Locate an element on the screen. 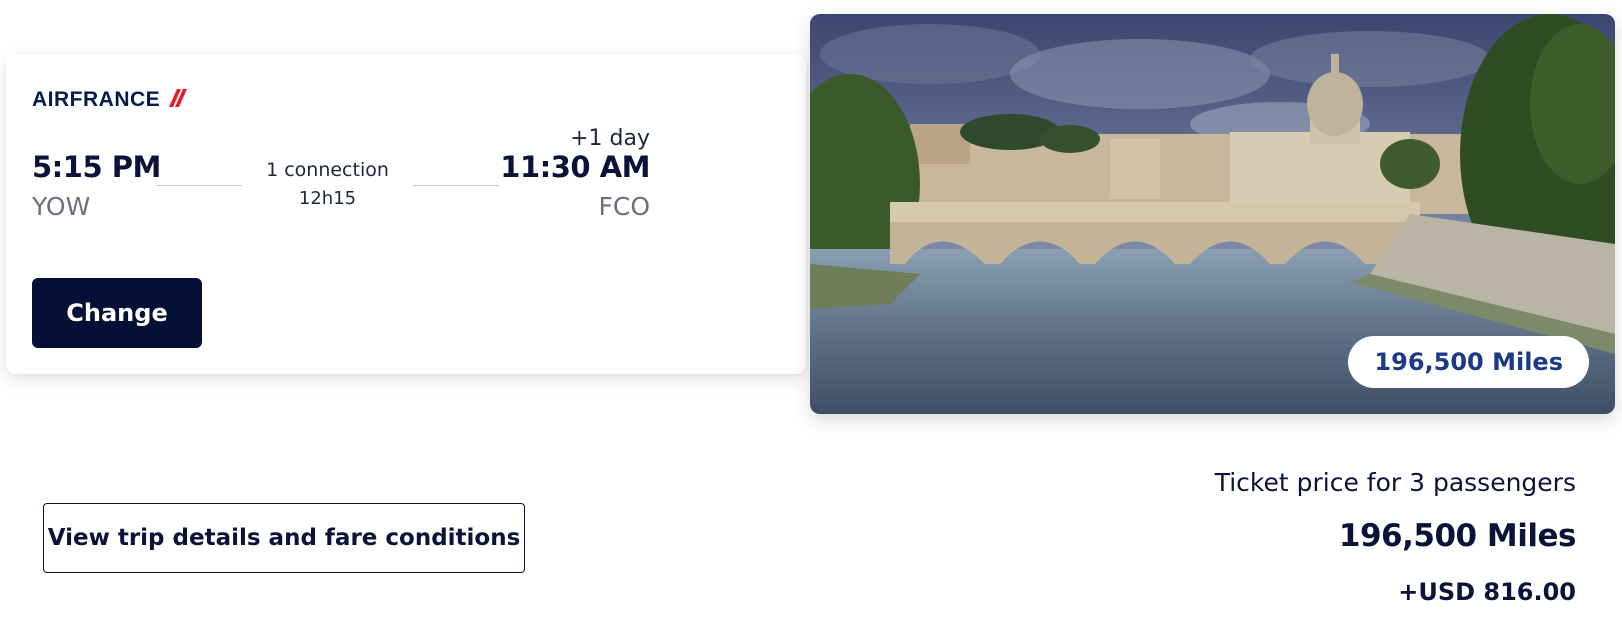 The width and height of the screenshot is (1622, 632). ticket-price-usd: +USD 816.00 is located at coordinates (1487, 592).